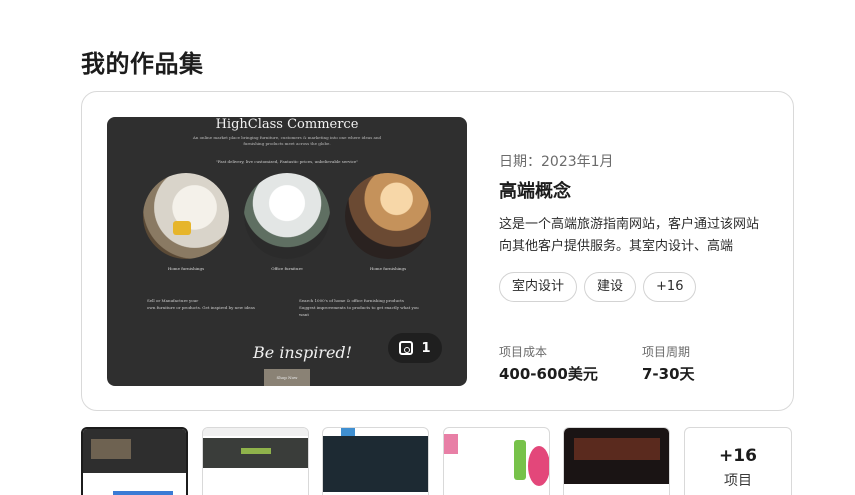  What do you see at coordinates (406, 348) in the screenshot?
I see `images-icon` at bounding box center [406, 348].